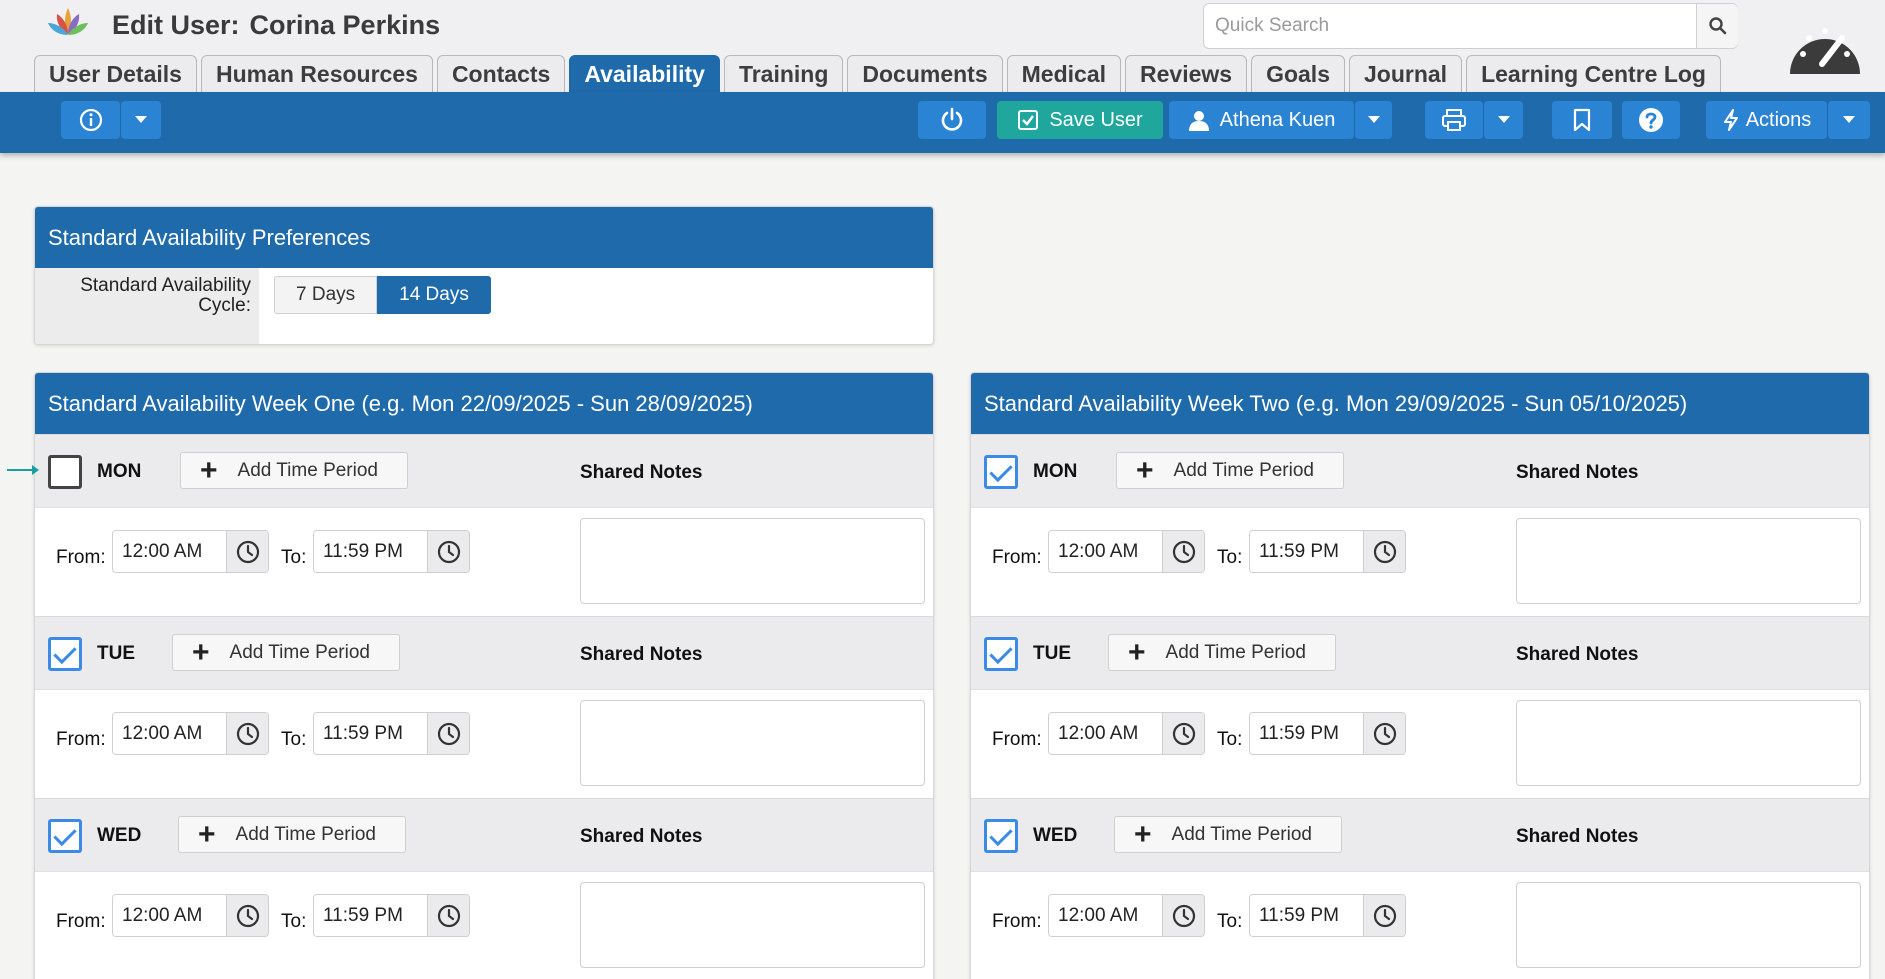  Describe the element at coordinates (1373, 120) in the screenshot. I see `user-dropdown-button` at that location.